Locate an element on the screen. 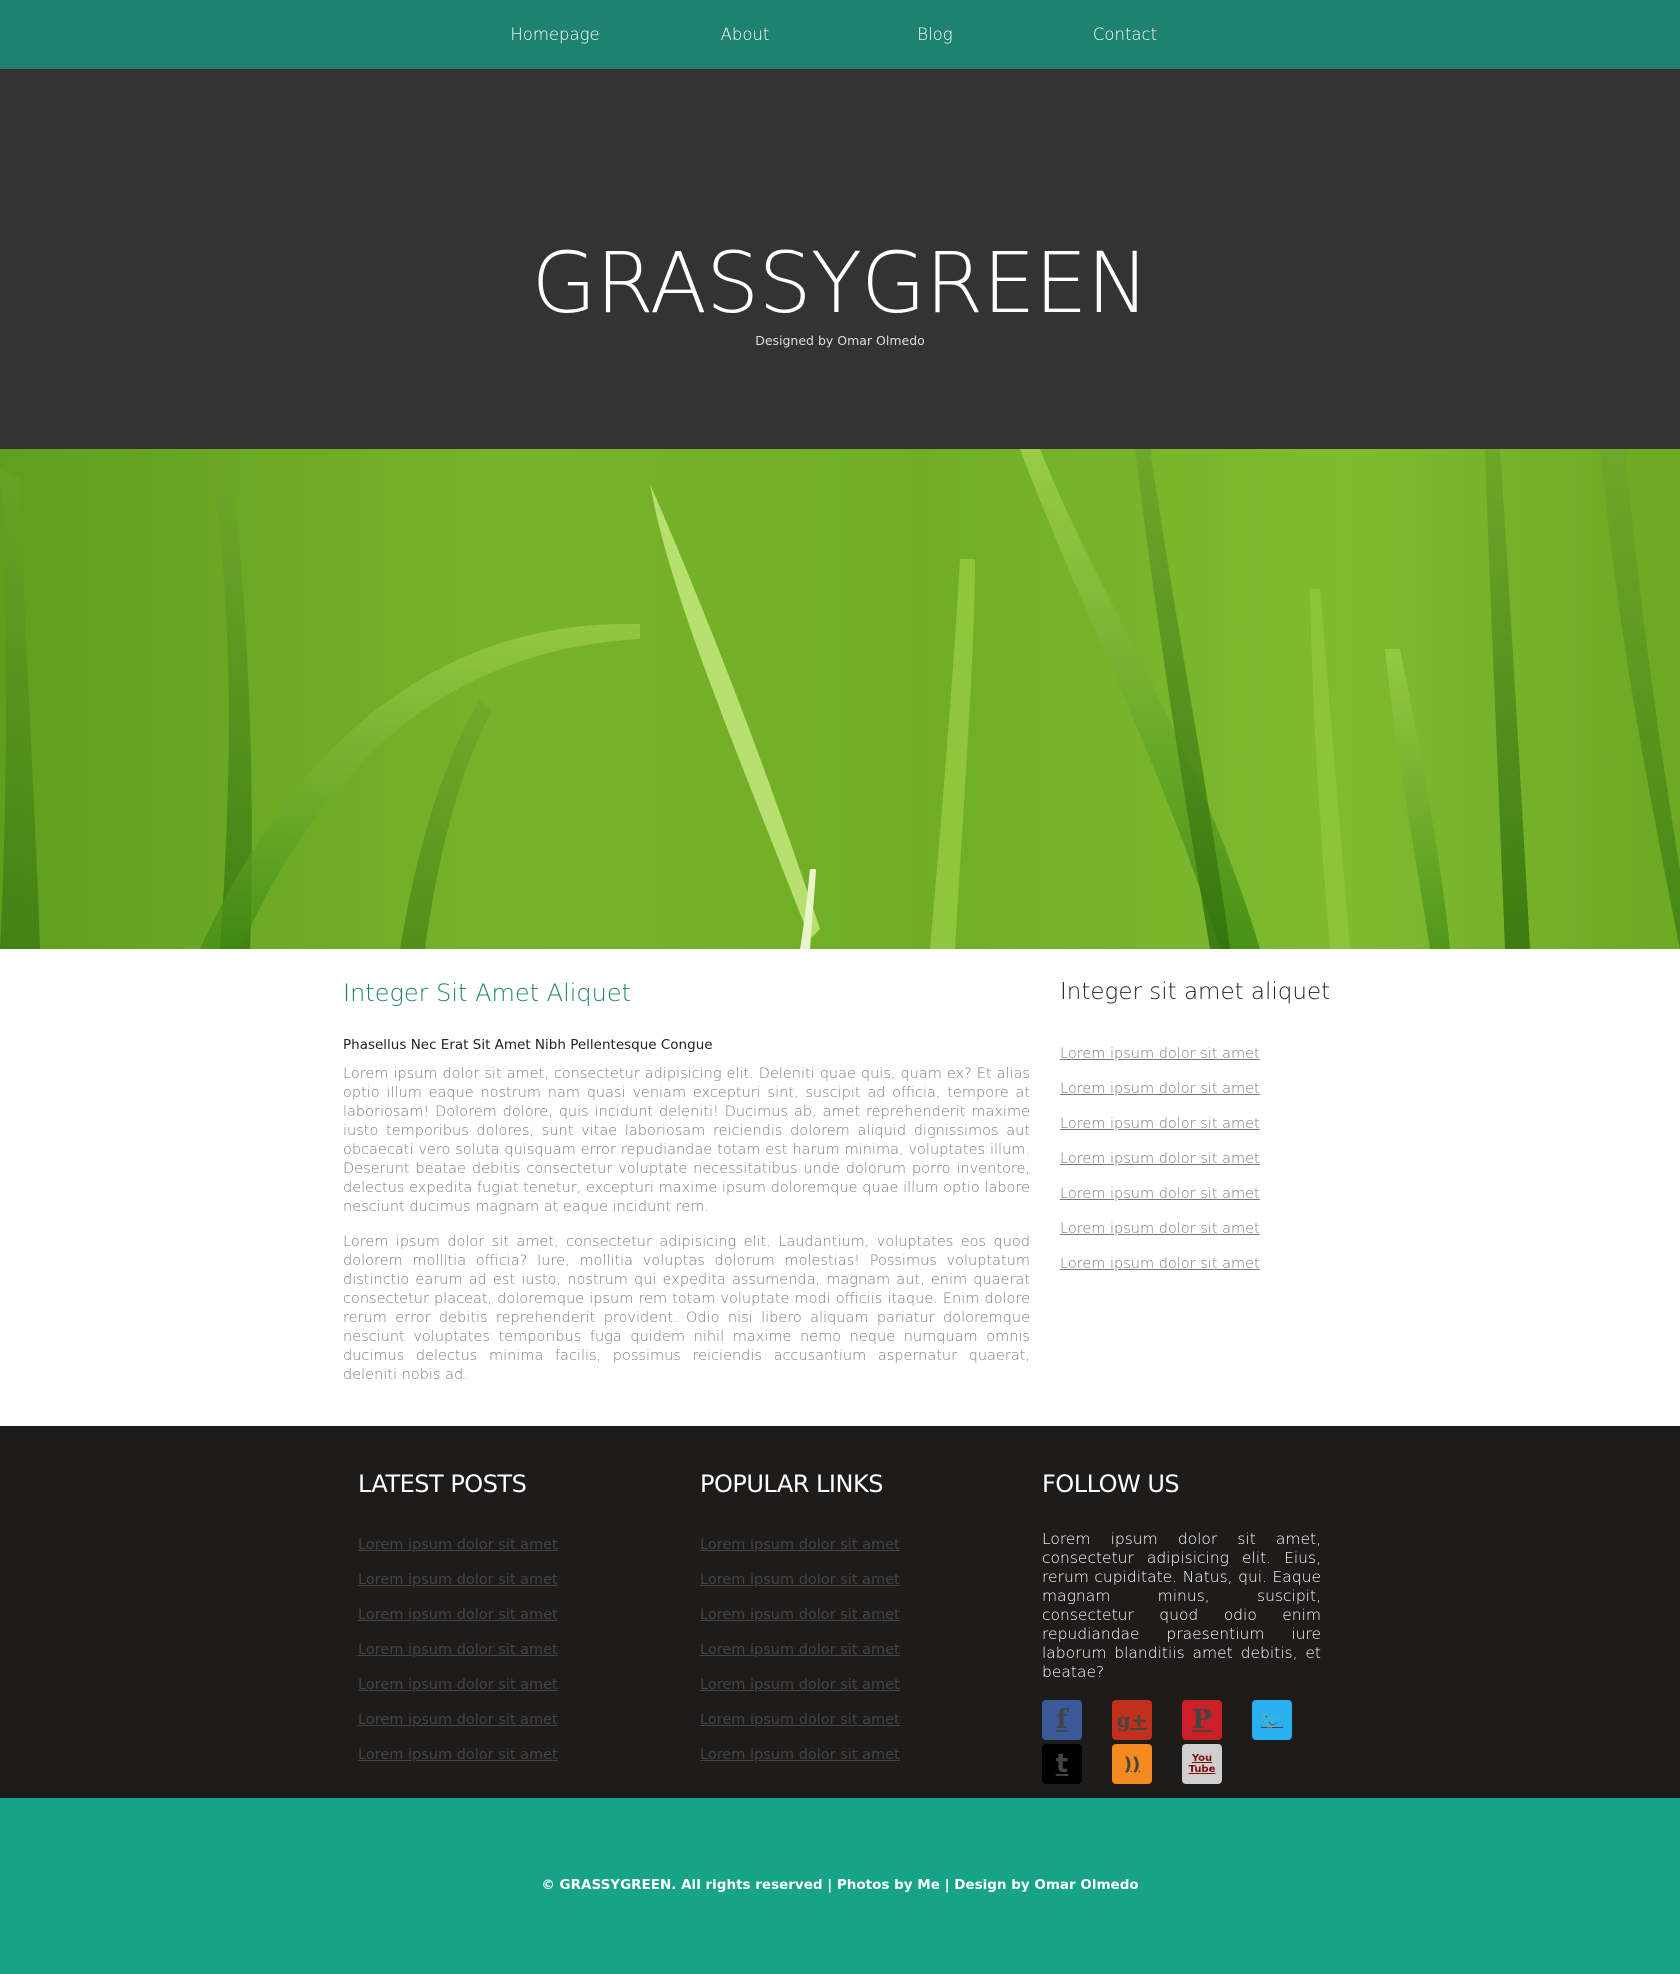 Image resolution: width=1680 pixels, height=1974 pixels. article-heading: Integer Sit Amet Aliquet is located at coordinates (487, 993).